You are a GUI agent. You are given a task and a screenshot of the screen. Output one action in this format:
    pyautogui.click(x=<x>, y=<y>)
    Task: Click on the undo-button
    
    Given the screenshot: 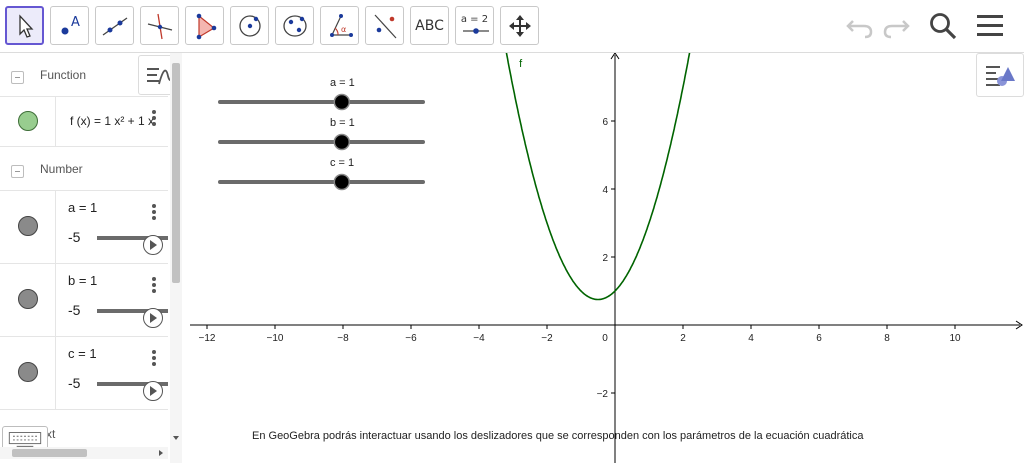 What is the action you would take?
    pyautogui.click(x=860, y=26)
    